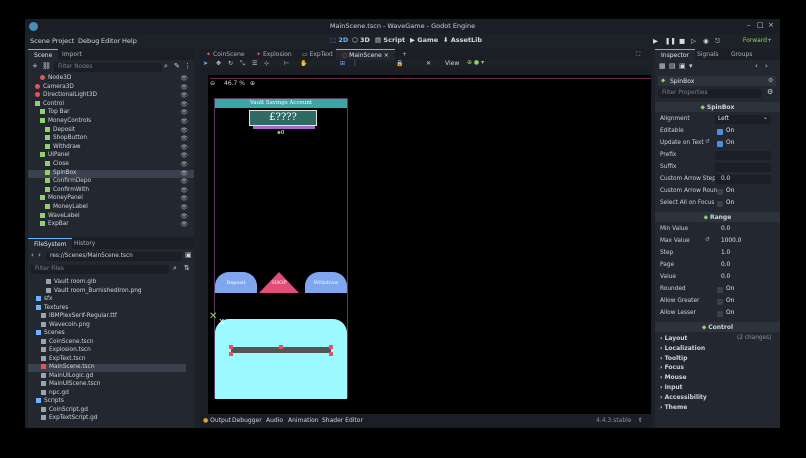 The width and height of the screenshot is (806, 458). Describe the element at coordinates (50, 243) in the screenshot. I see `tab-filesystem: FileSystem` at that location.